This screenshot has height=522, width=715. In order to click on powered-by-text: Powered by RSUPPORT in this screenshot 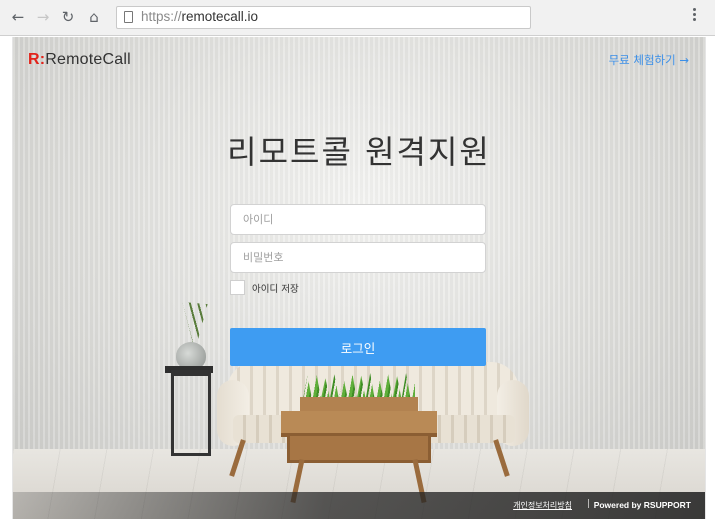, I will do `click(642, 505)`.